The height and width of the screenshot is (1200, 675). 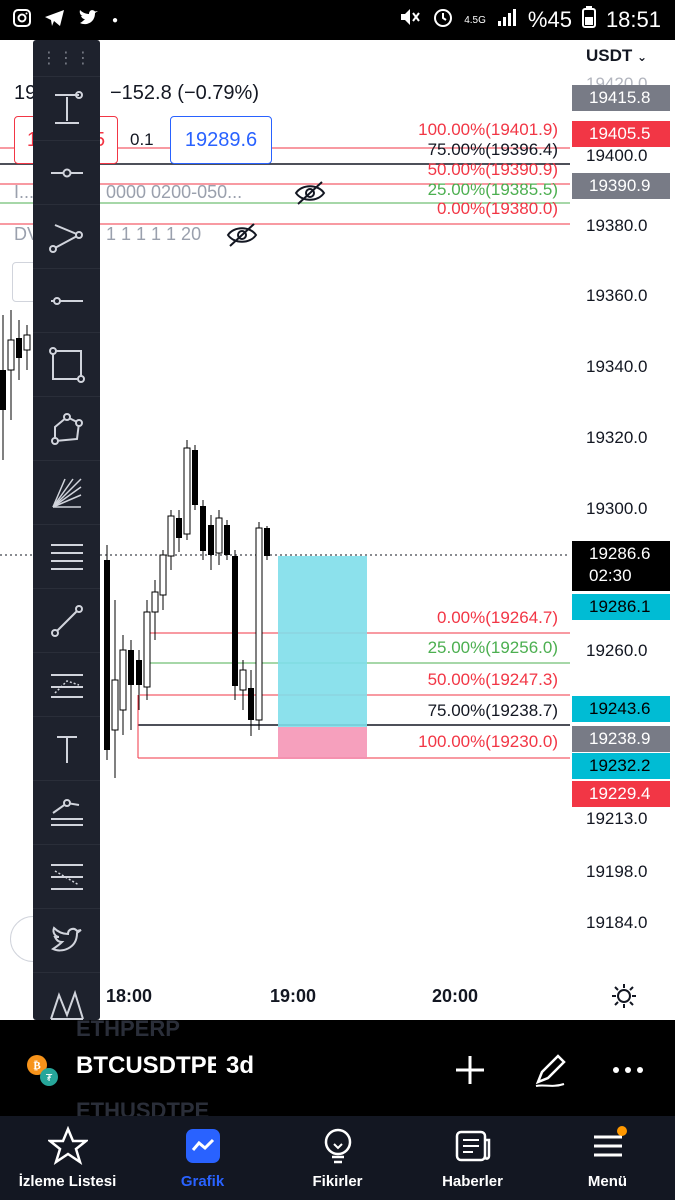 I want to click on tool-fib-channel, so click(x=66, y=812).